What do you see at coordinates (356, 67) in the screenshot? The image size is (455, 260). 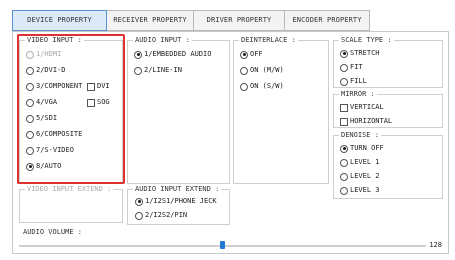 I see `option-label: FIT` at bounding box center [356, 67].